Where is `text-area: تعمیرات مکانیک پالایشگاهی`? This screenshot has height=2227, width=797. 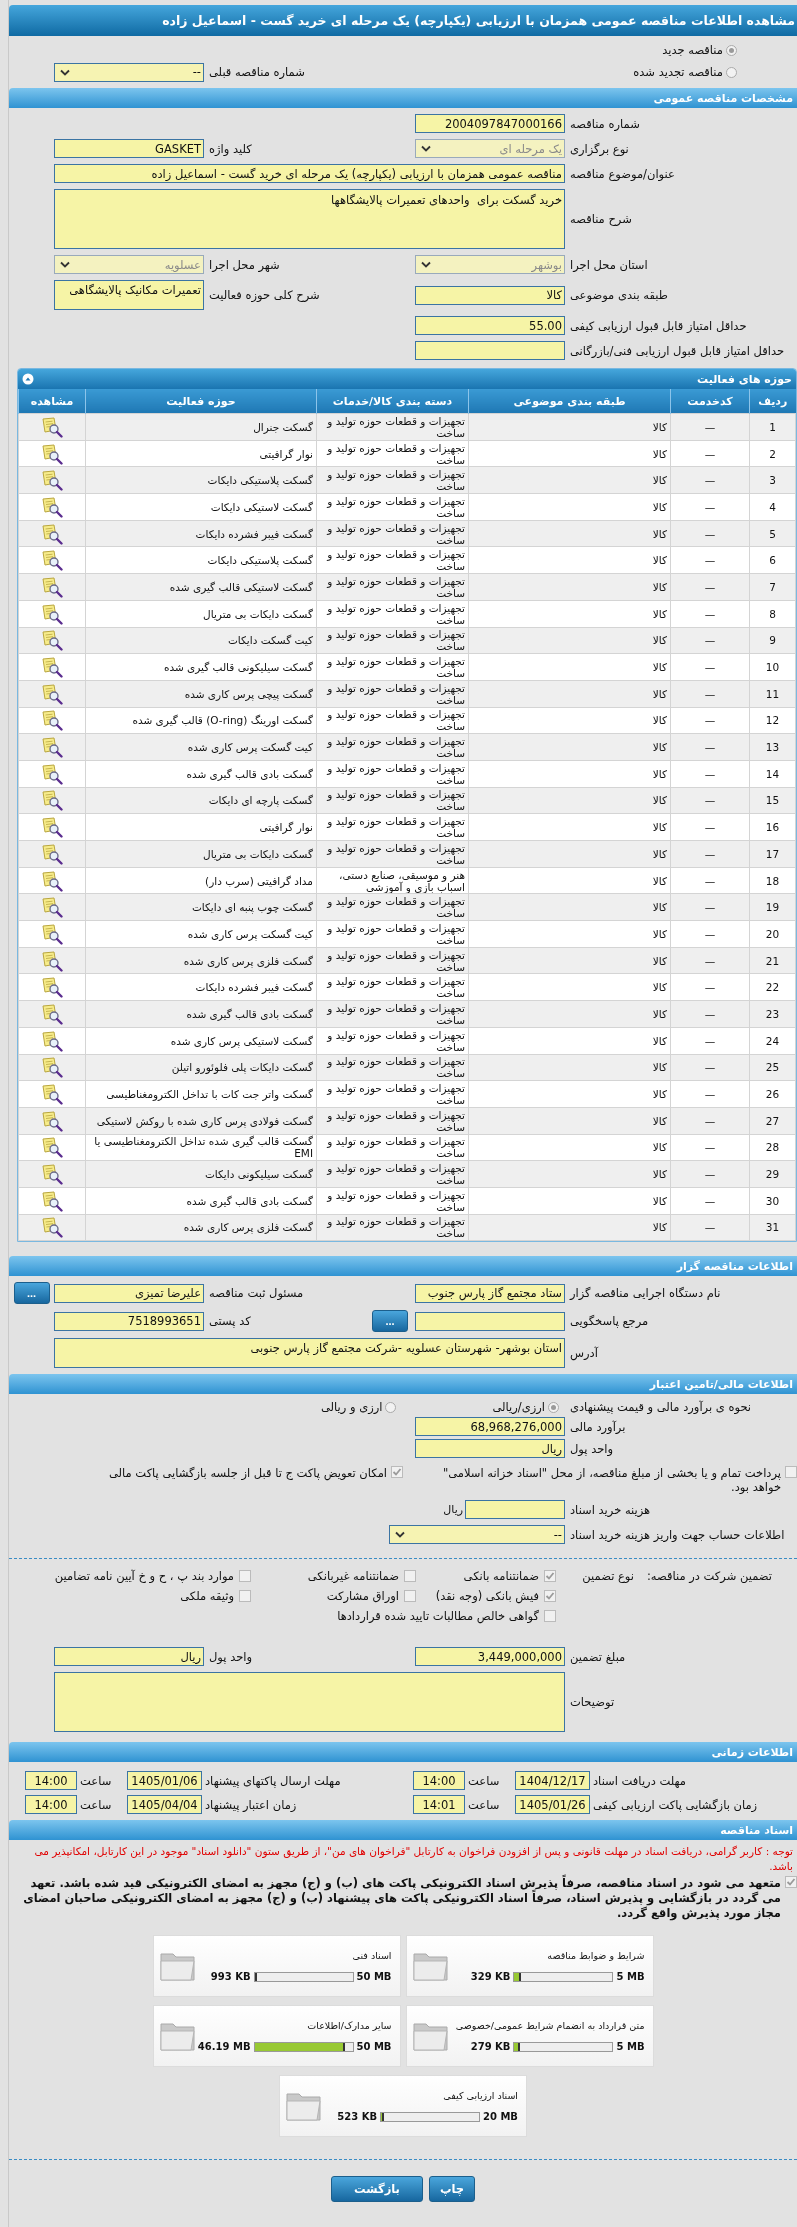
text-area: تعمیرات مکانیک پالایشگاهی is located at coordinates (129, 295).